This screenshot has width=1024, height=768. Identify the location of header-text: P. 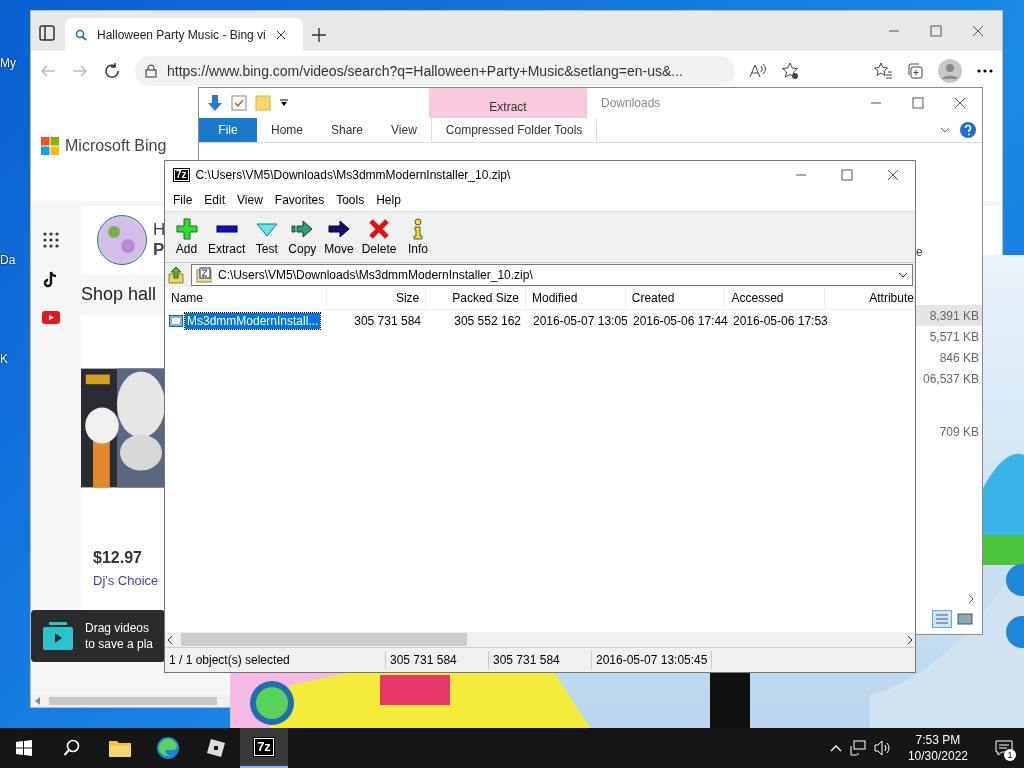
(159, 250).